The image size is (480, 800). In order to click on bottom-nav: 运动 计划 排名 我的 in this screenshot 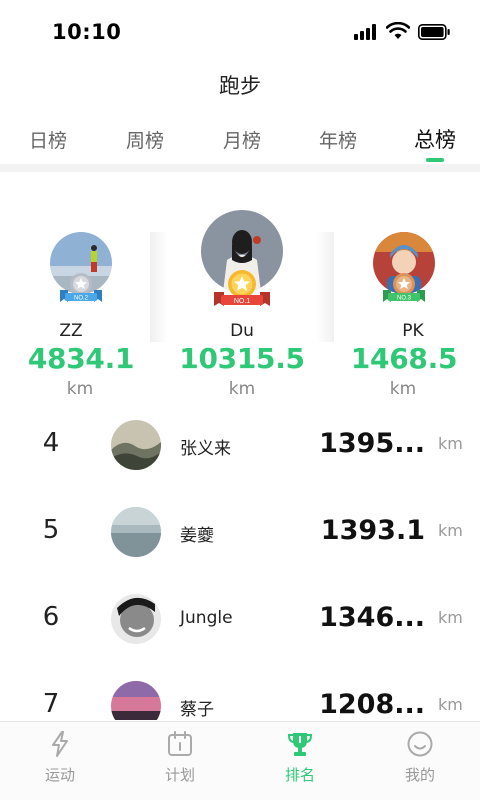, I will do `click(240, 760)`.